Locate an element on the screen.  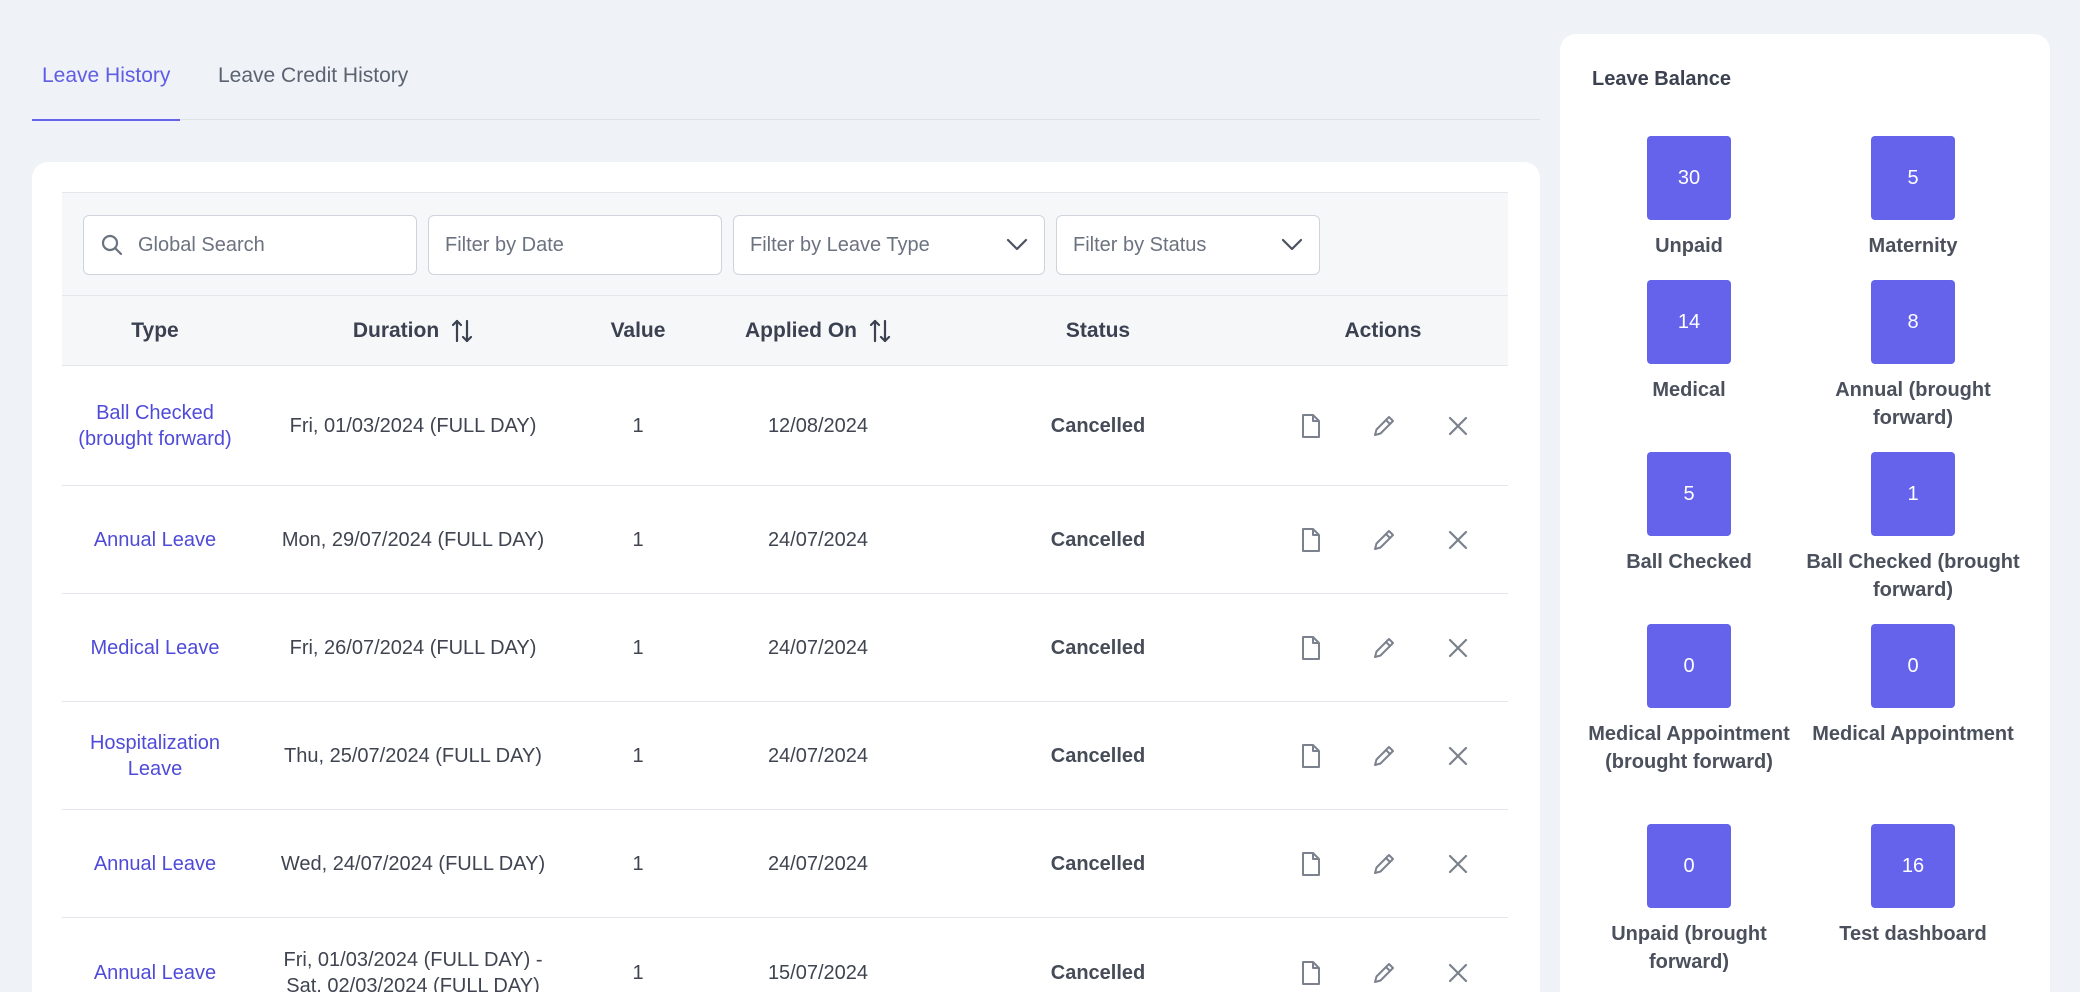
leave-type-link: Ball Checked (brought forward) is located at coordinates (155, 426).